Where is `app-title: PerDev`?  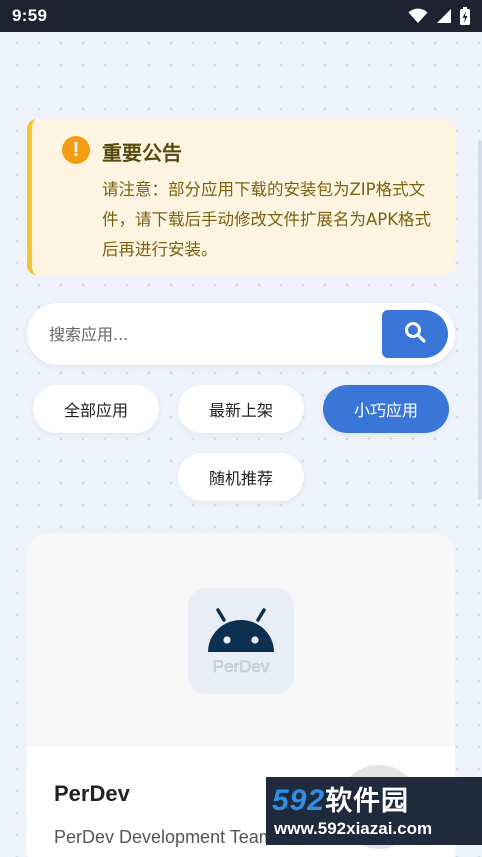
app-title: PerDev is located at coordinates (92, 793).